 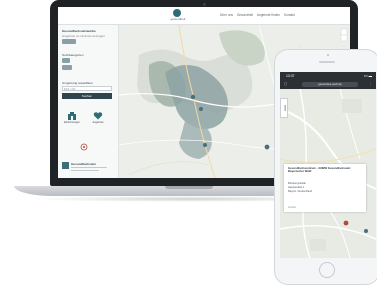 What do you see at coordinates (178, 19) in the screenshot?
I see `logo-text: gesundheit` at bounding box center [178, 19].